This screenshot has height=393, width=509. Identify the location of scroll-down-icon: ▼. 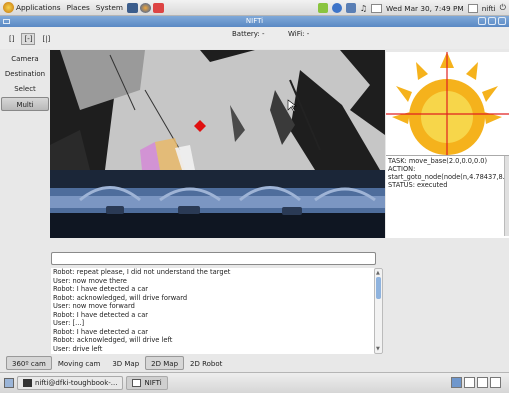
(378, 349).